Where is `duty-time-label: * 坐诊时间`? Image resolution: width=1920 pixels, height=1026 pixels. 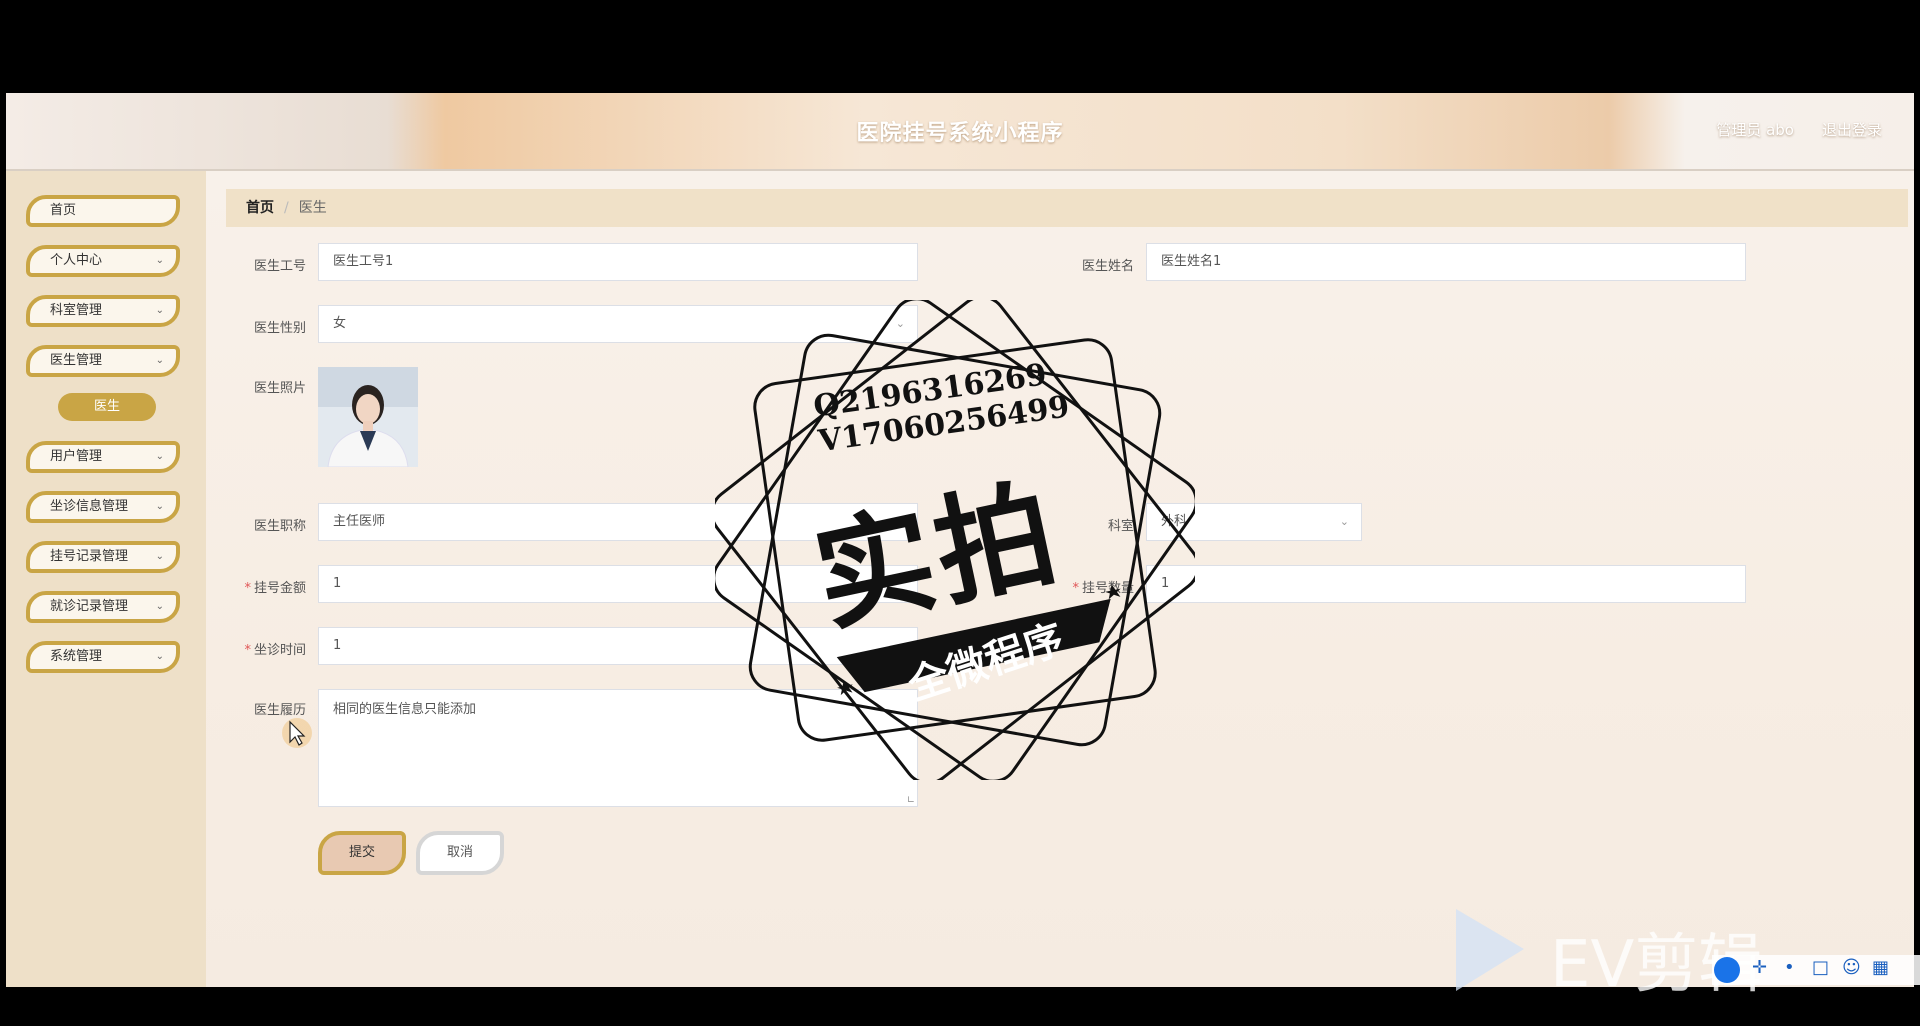 duty-time-label: * 坐诊时间 is located at coordinates (266, 648).